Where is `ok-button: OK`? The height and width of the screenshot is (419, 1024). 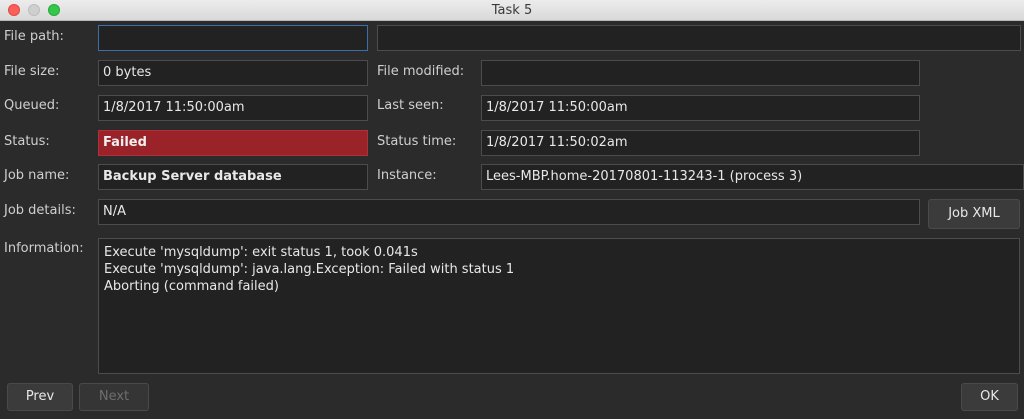
ok-button: OK is located at coordinates (989, 397).